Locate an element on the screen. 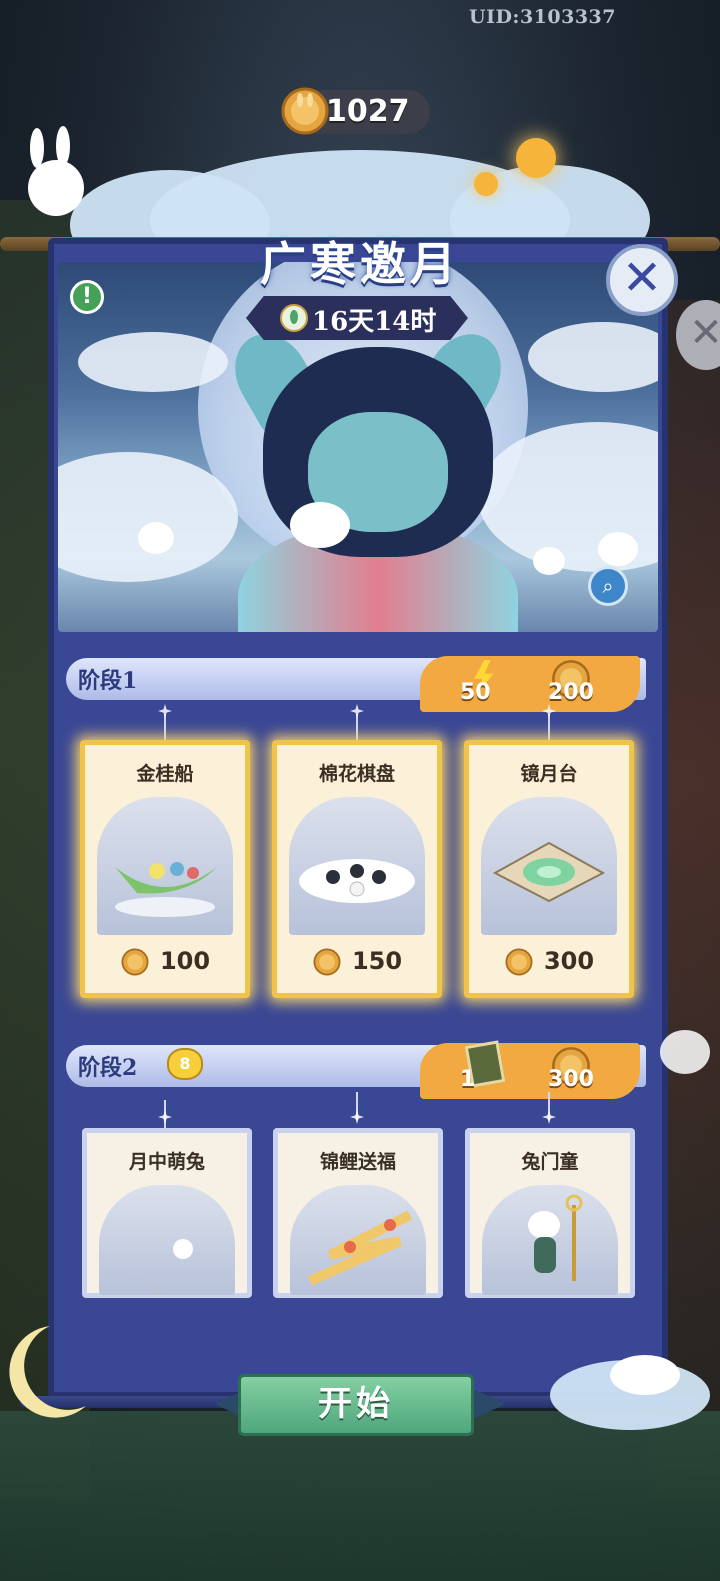 The width and height of the screenshot is (720, 1581). item-price: 300 is located at coordinates (549, 962).